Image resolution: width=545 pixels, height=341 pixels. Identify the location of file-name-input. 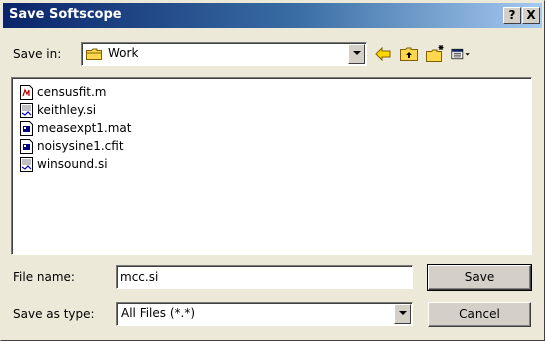
(264, 277).